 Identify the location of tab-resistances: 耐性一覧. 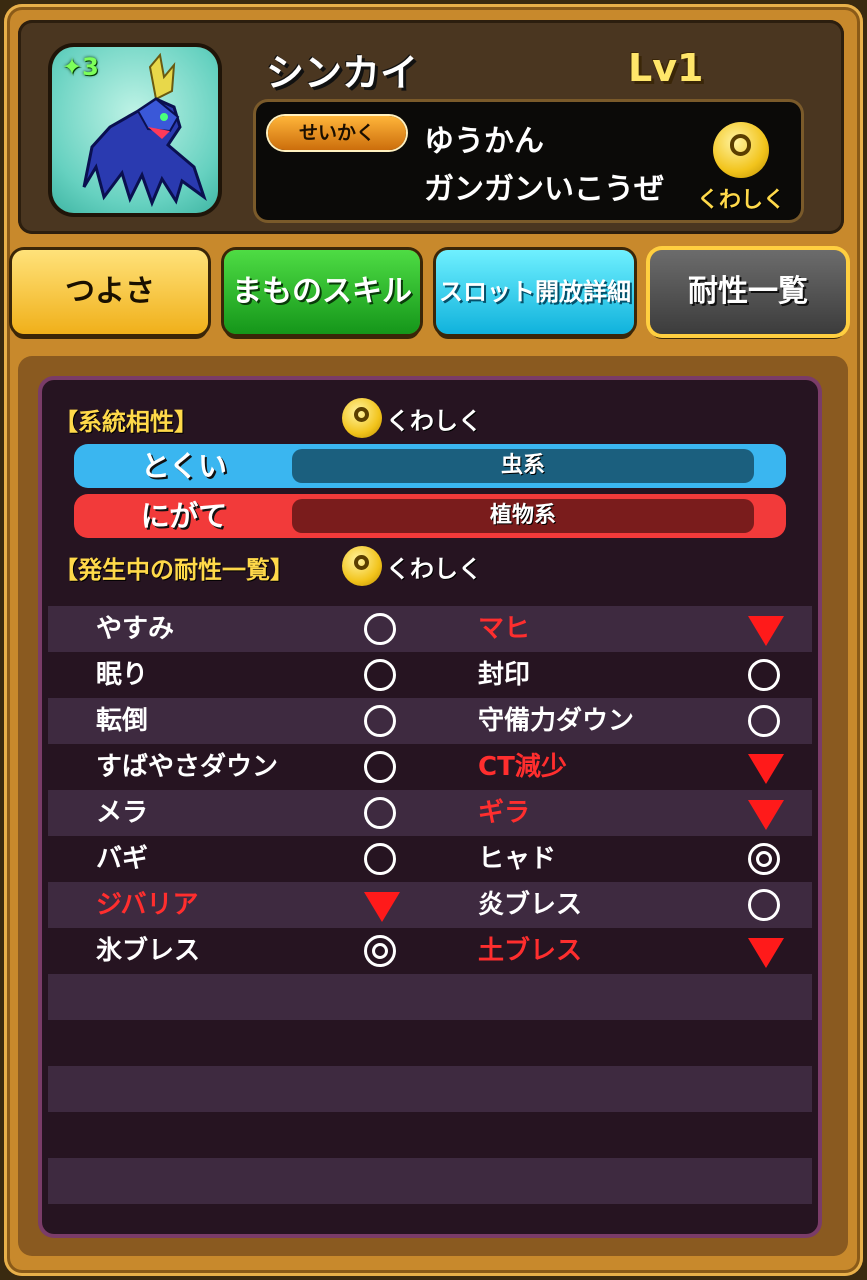
(748, 292).